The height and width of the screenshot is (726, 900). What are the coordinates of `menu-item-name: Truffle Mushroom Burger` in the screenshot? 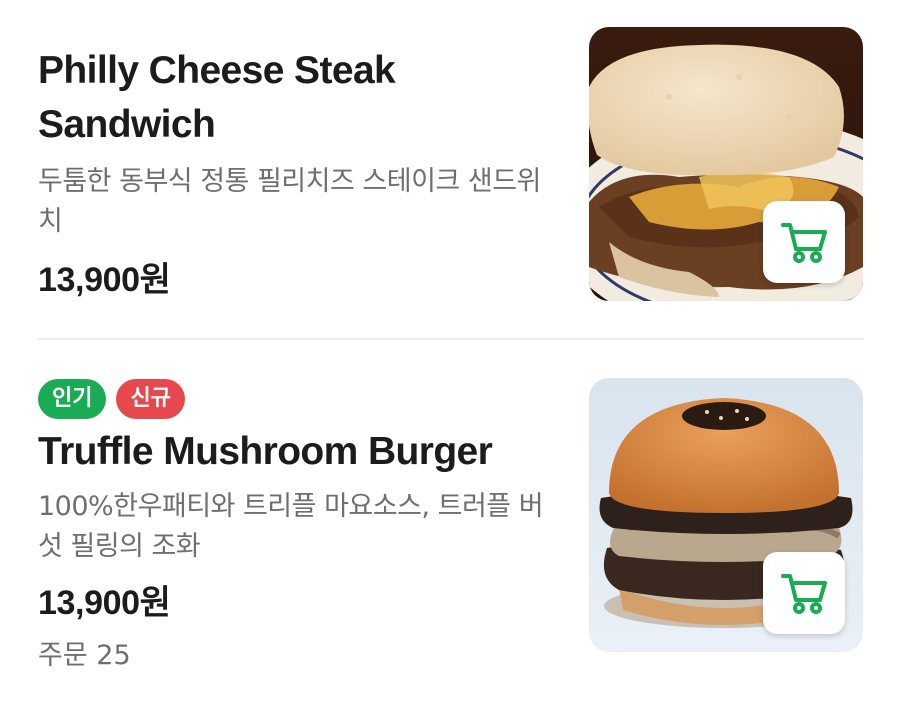 It's located at (265, 451).